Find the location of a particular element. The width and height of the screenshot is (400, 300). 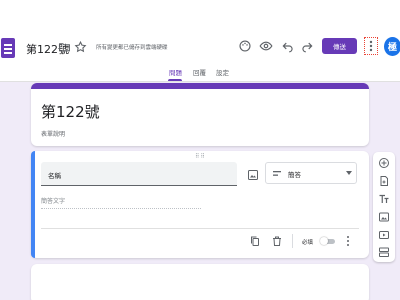

tab-settings: 設定 is located at coordinates (222, 72).